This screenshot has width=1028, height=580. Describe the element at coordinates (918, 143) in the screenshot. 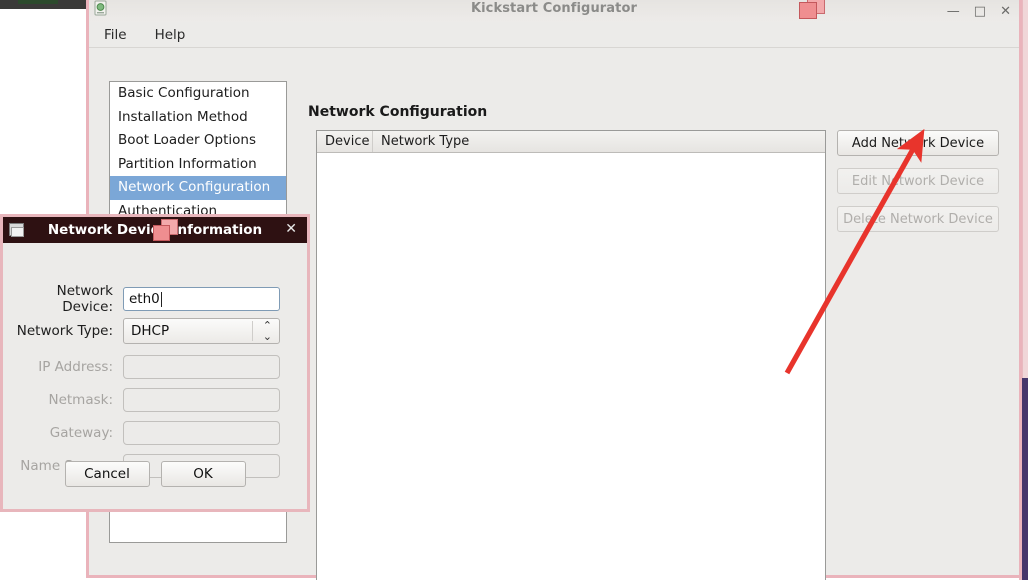

I see `add-network-device-button: Add Network Device` at that location.